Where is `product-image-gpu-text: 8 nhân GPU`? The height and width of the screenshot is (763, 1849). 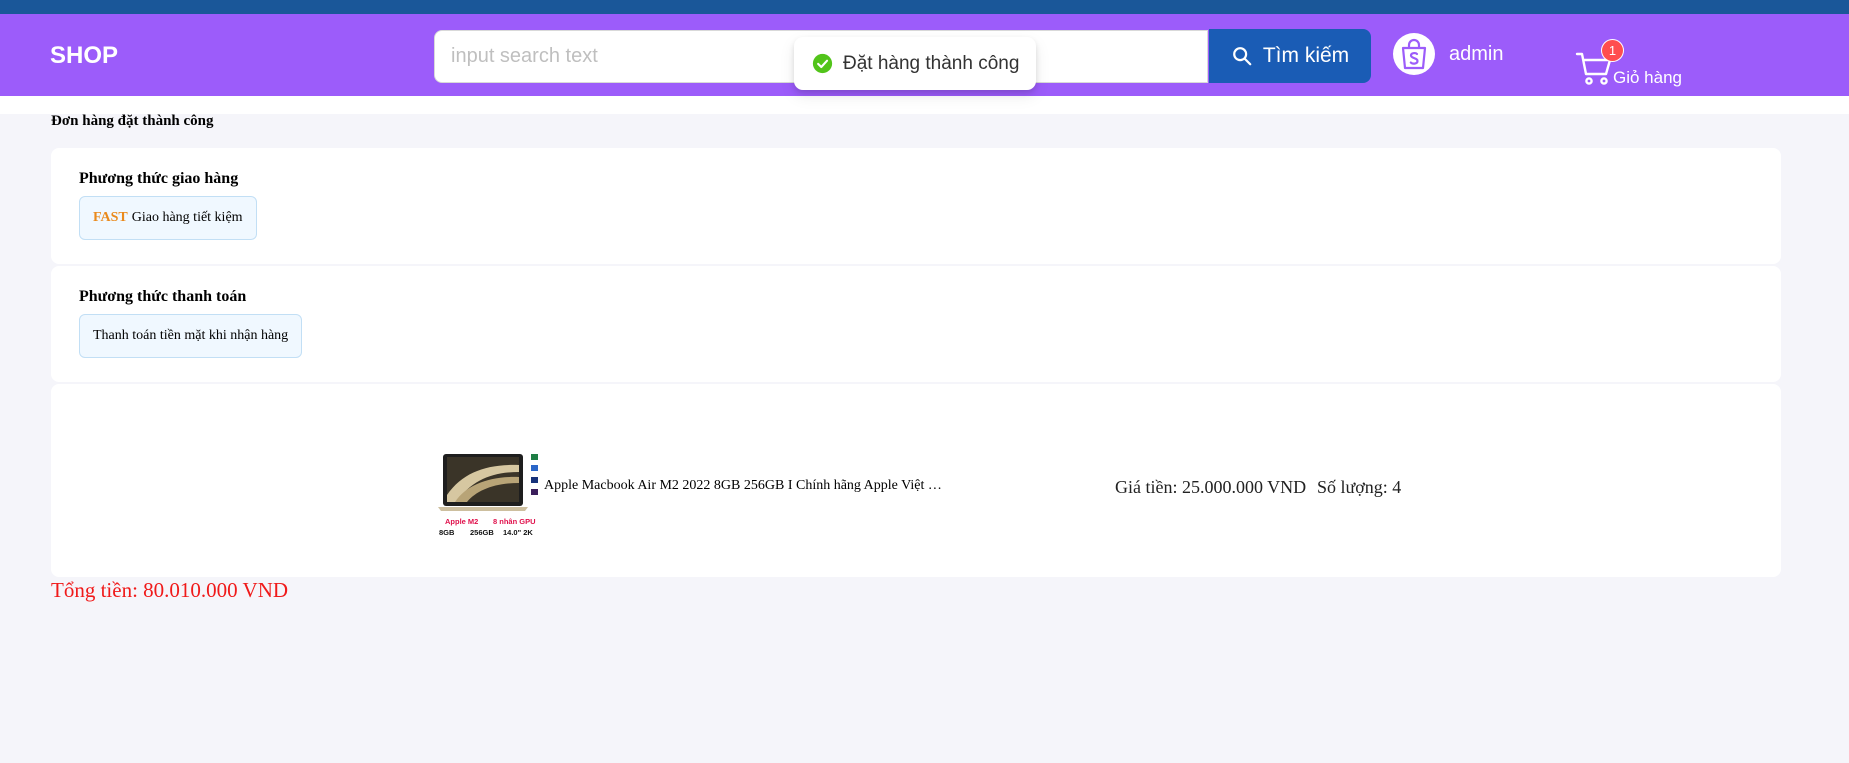
product-image-gpu-text: 8 nhân GPU is located at coordinates (514, 521).